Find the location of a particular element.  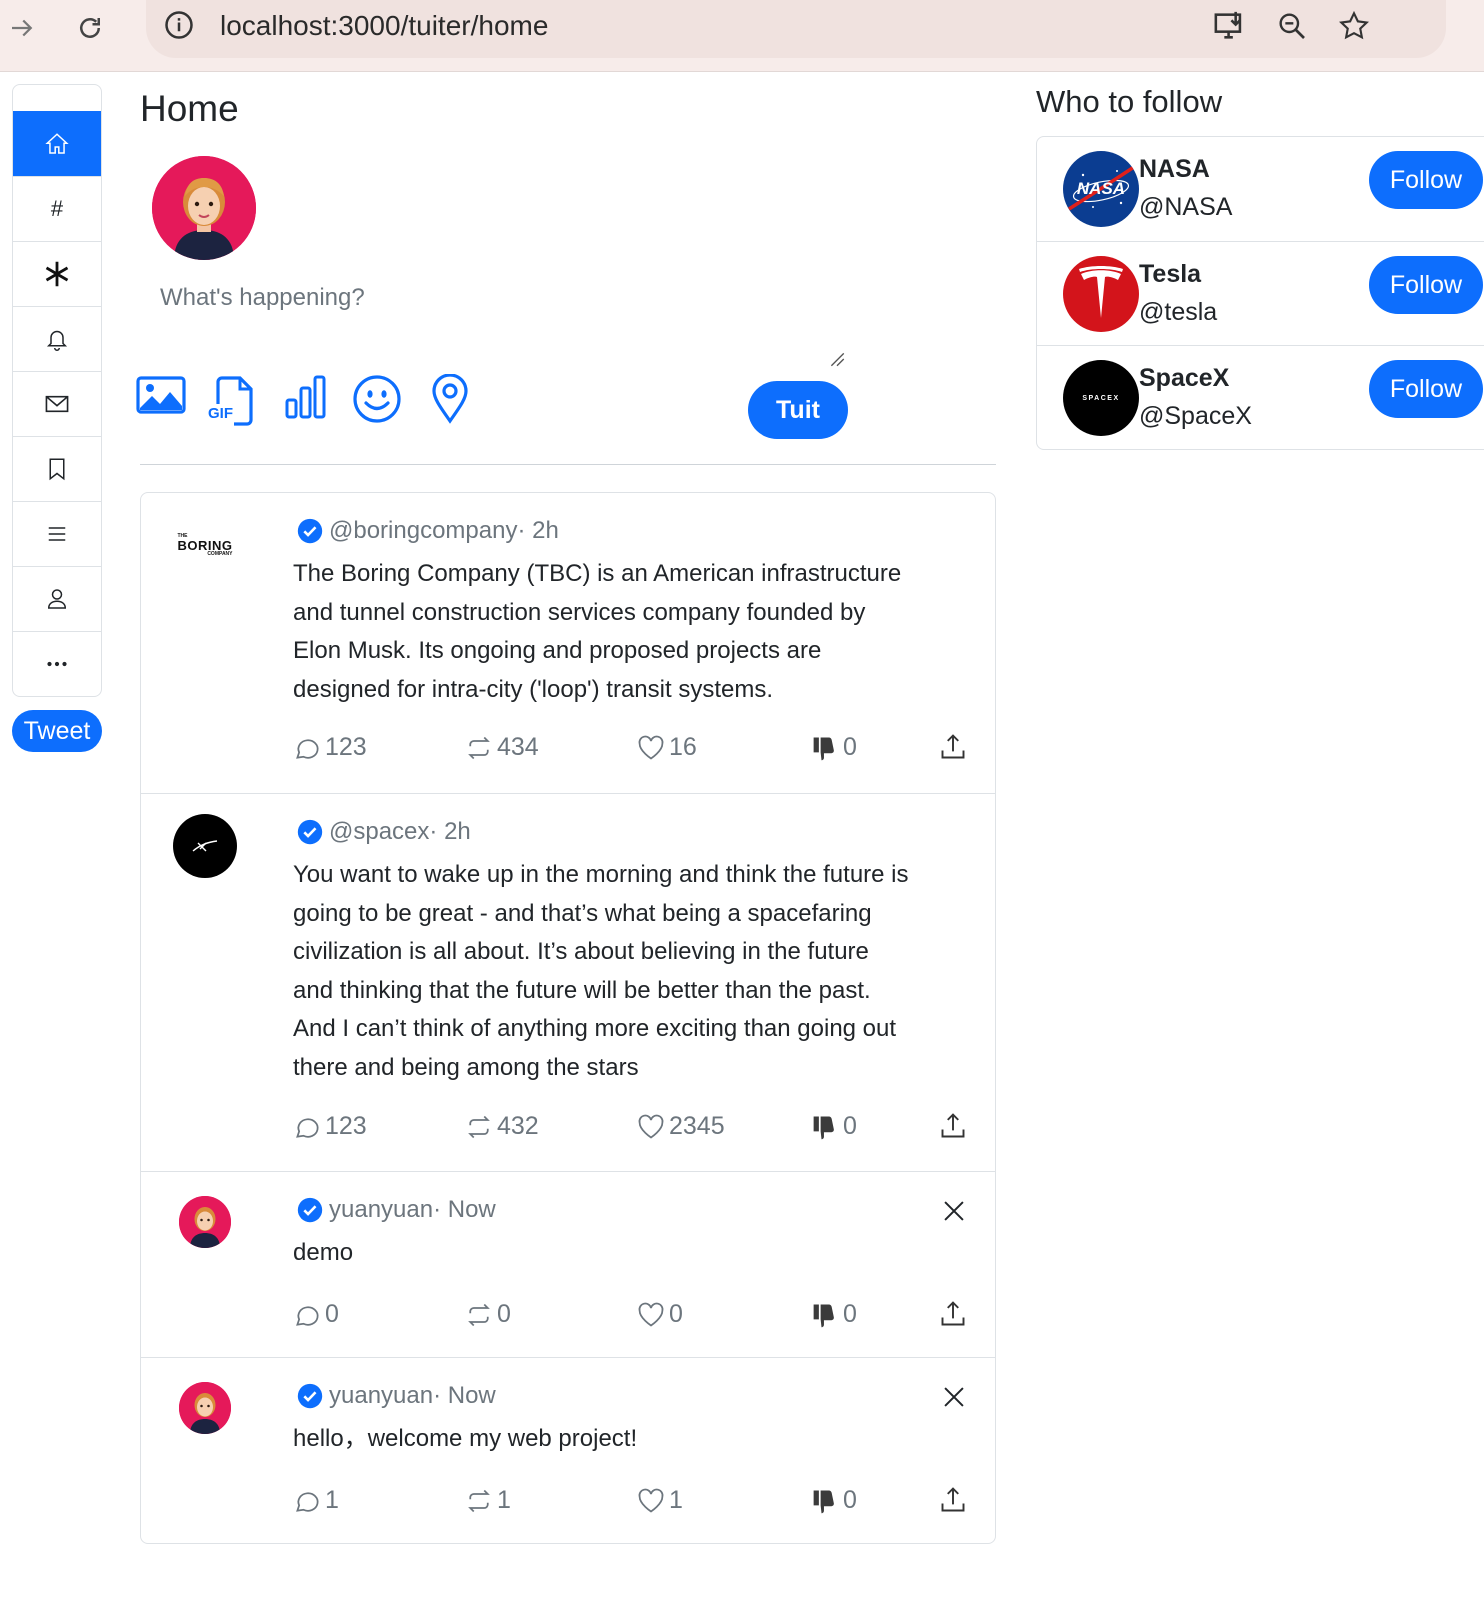

like-count: 1 is located at coordinates (676, 1500).